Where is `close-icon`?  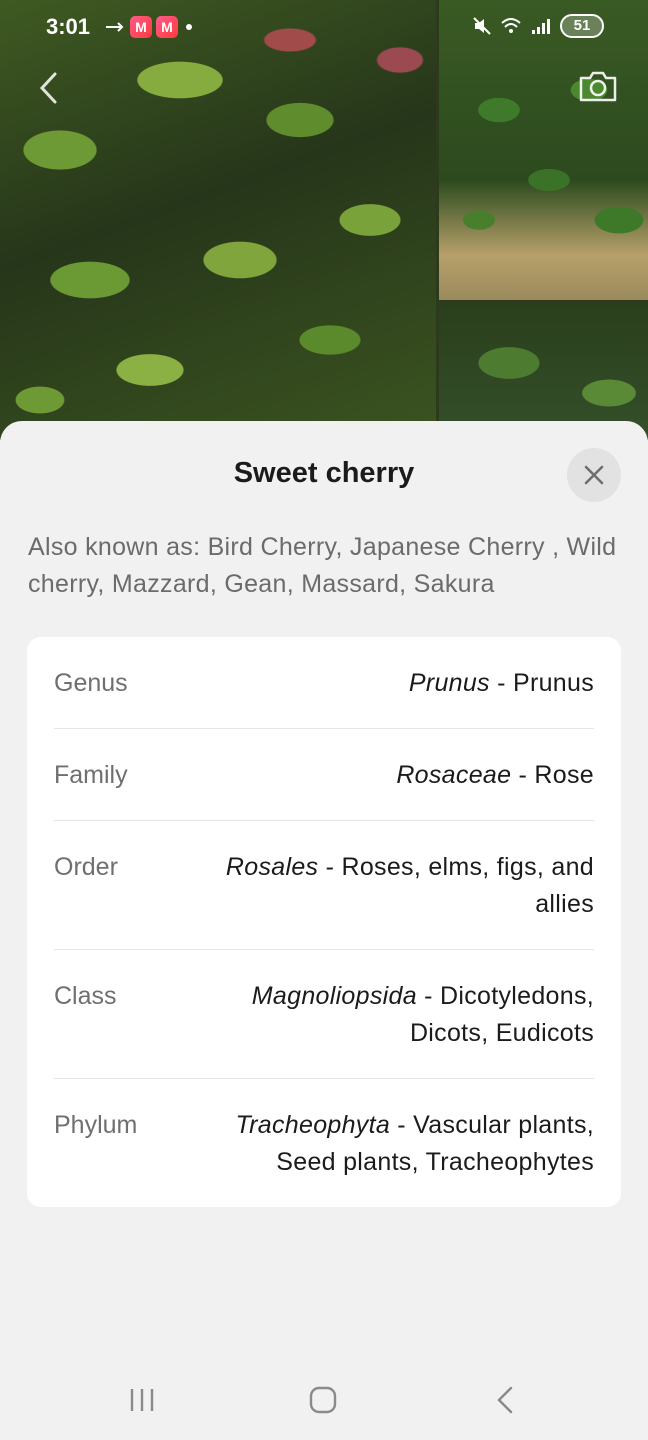 close-icon is located at coordinates (594, 475).